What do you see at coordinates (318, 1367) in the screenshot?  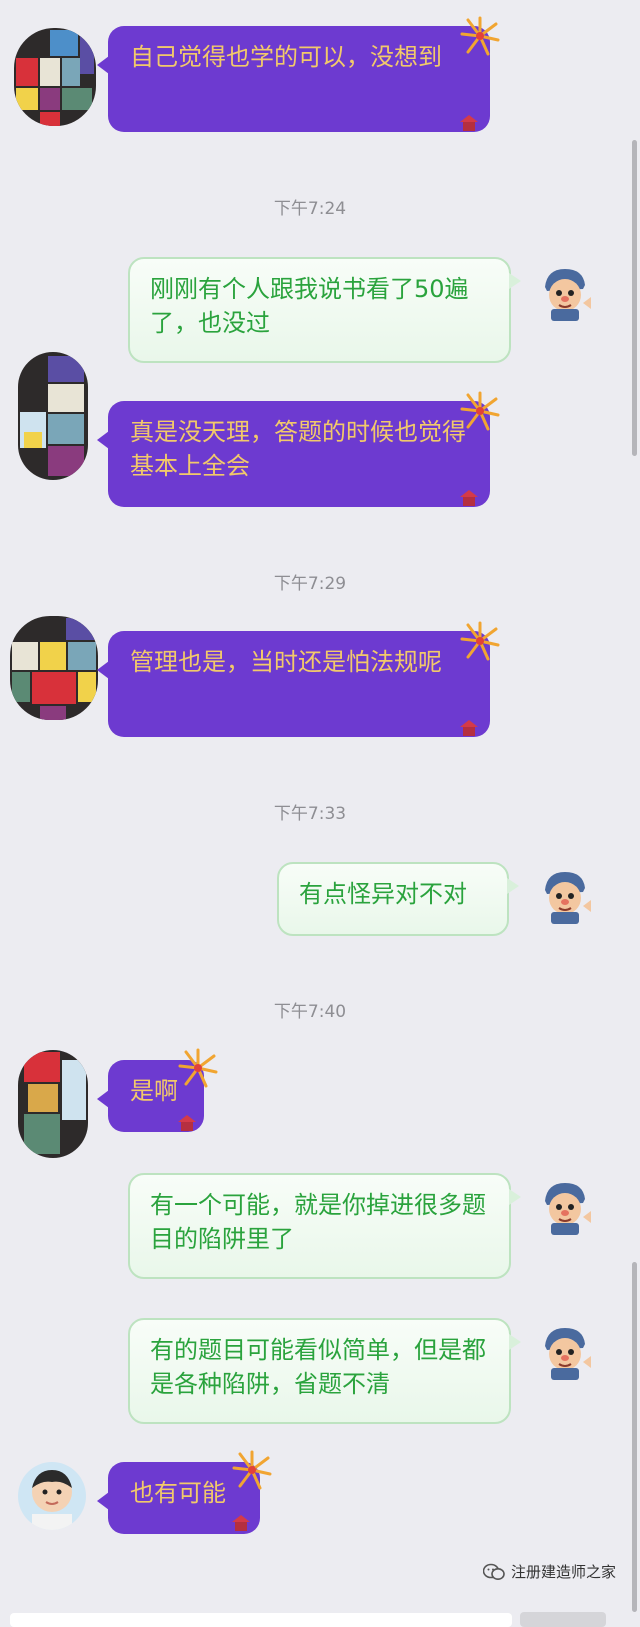 I see `message-text: 有的题目可能看似简单，但是都是各种陷阱，省题不清` at bounding box center [318, 1367].